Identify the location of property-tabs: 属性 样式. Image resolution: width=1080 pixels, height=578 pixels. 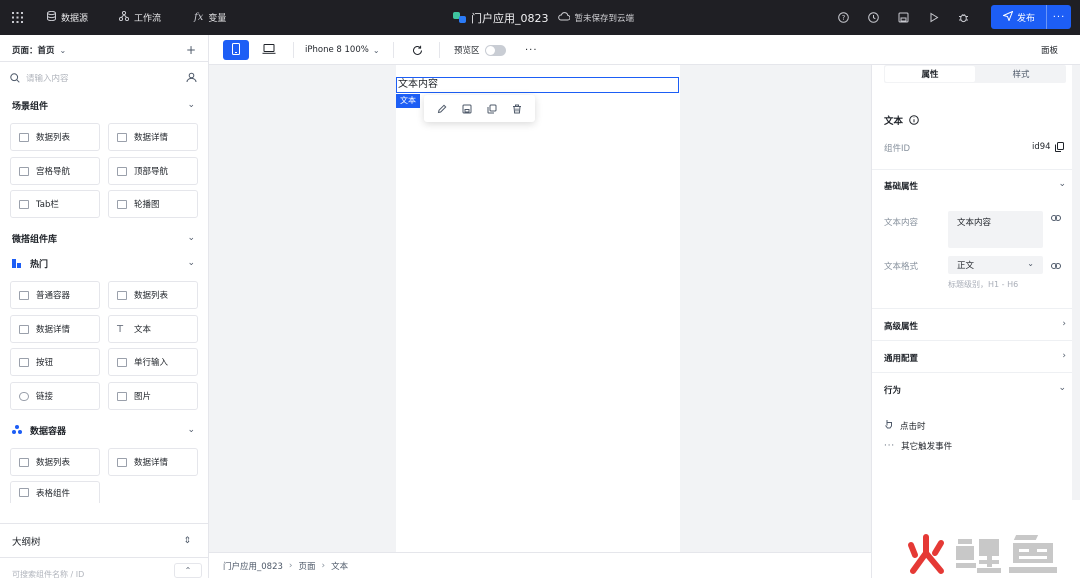
(975, 74).